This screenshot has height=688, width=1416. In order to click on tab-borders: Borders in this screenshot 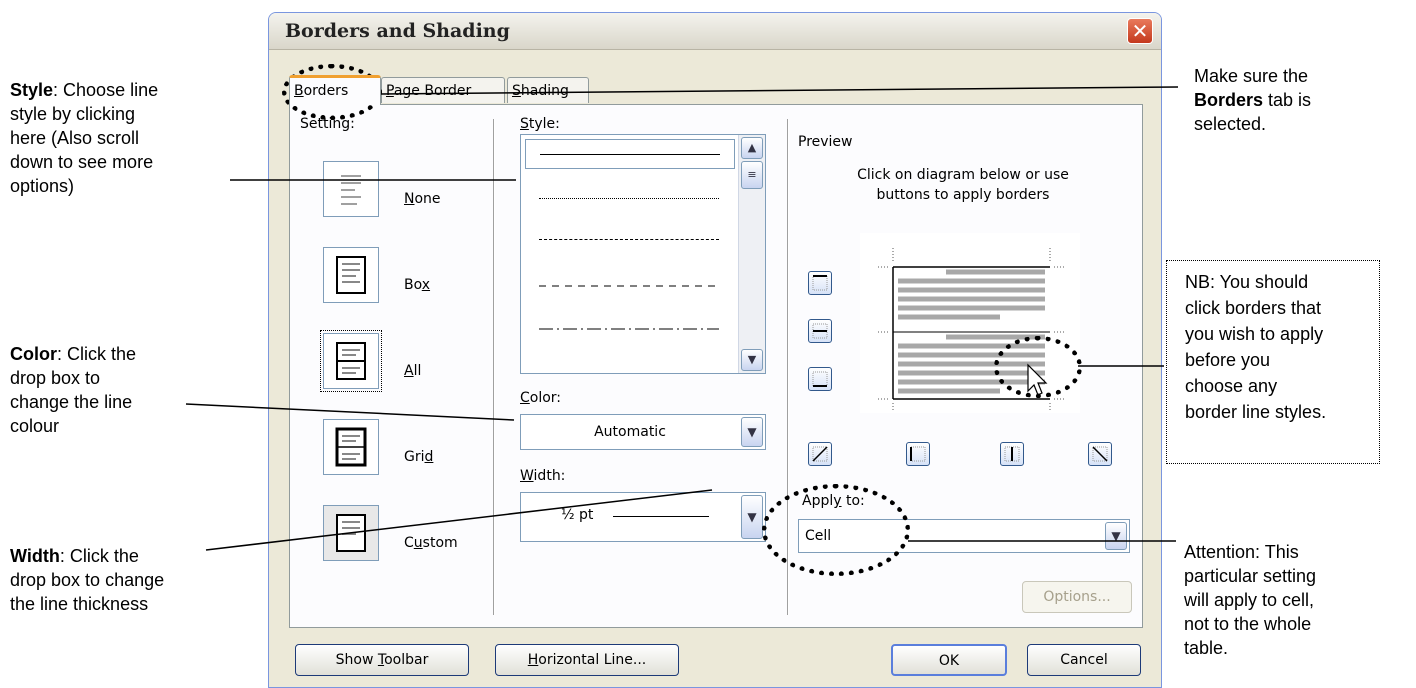, I will do `click(335, 90)`.